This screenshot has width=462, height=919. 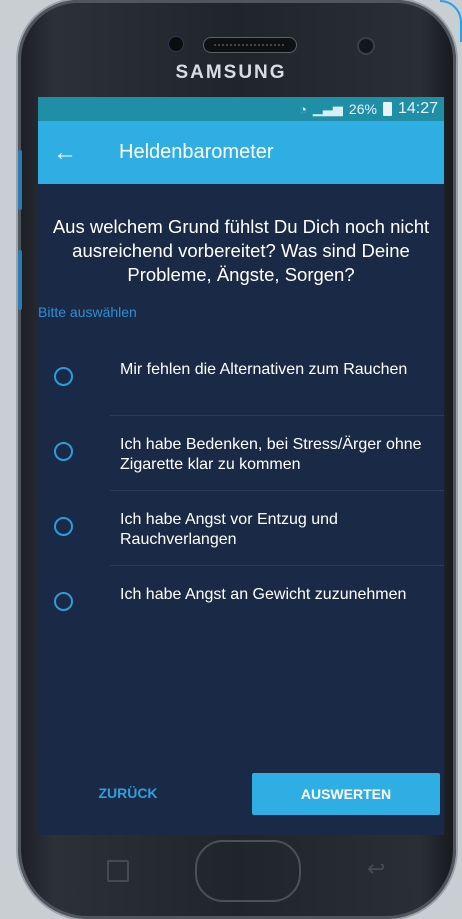 What do you see at coordinates (264, 369) in the screenshot?
I see `option-label: Mir fehlen die Alternativen zum Rauchen` at bounding box center [264, 369].